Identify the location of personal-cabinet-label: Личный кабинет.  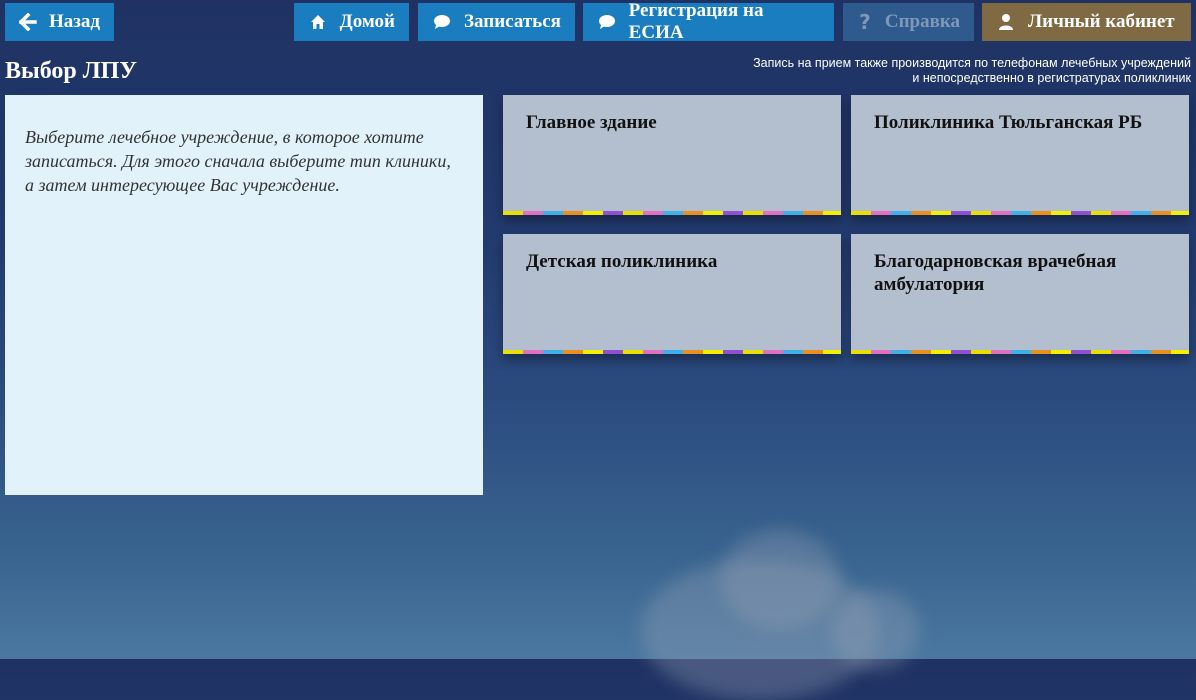
(1101, 21).